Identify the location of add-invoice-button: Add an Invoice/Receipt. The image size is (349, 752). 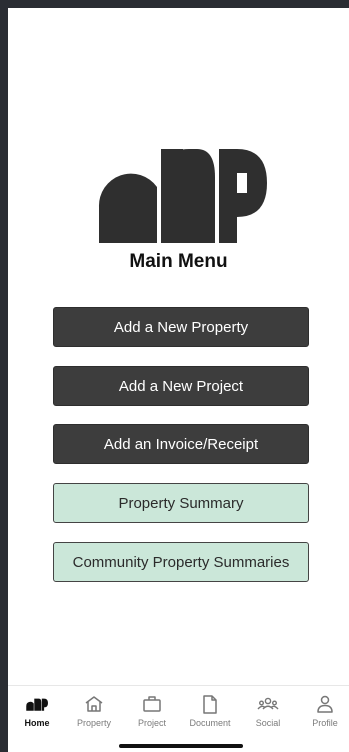
(181, 444).